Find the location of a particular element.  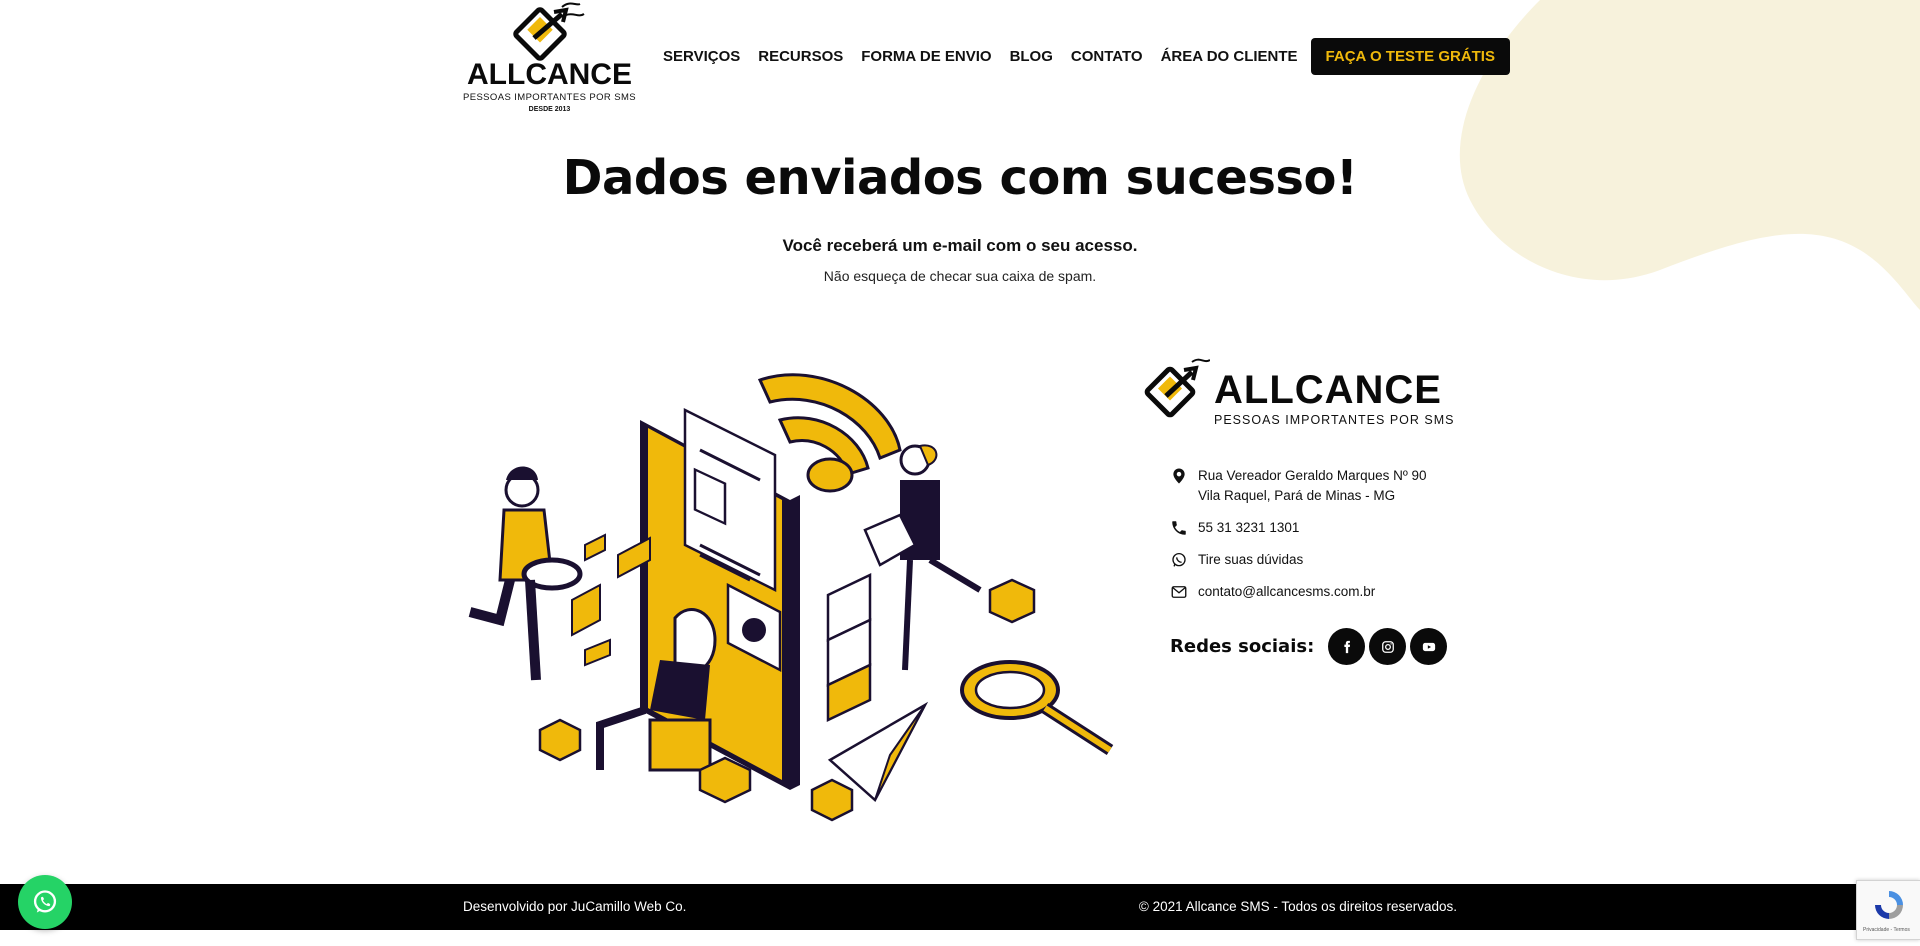

nav-item-servicos: SERVIÇOS is located at coordinates (701, 56).